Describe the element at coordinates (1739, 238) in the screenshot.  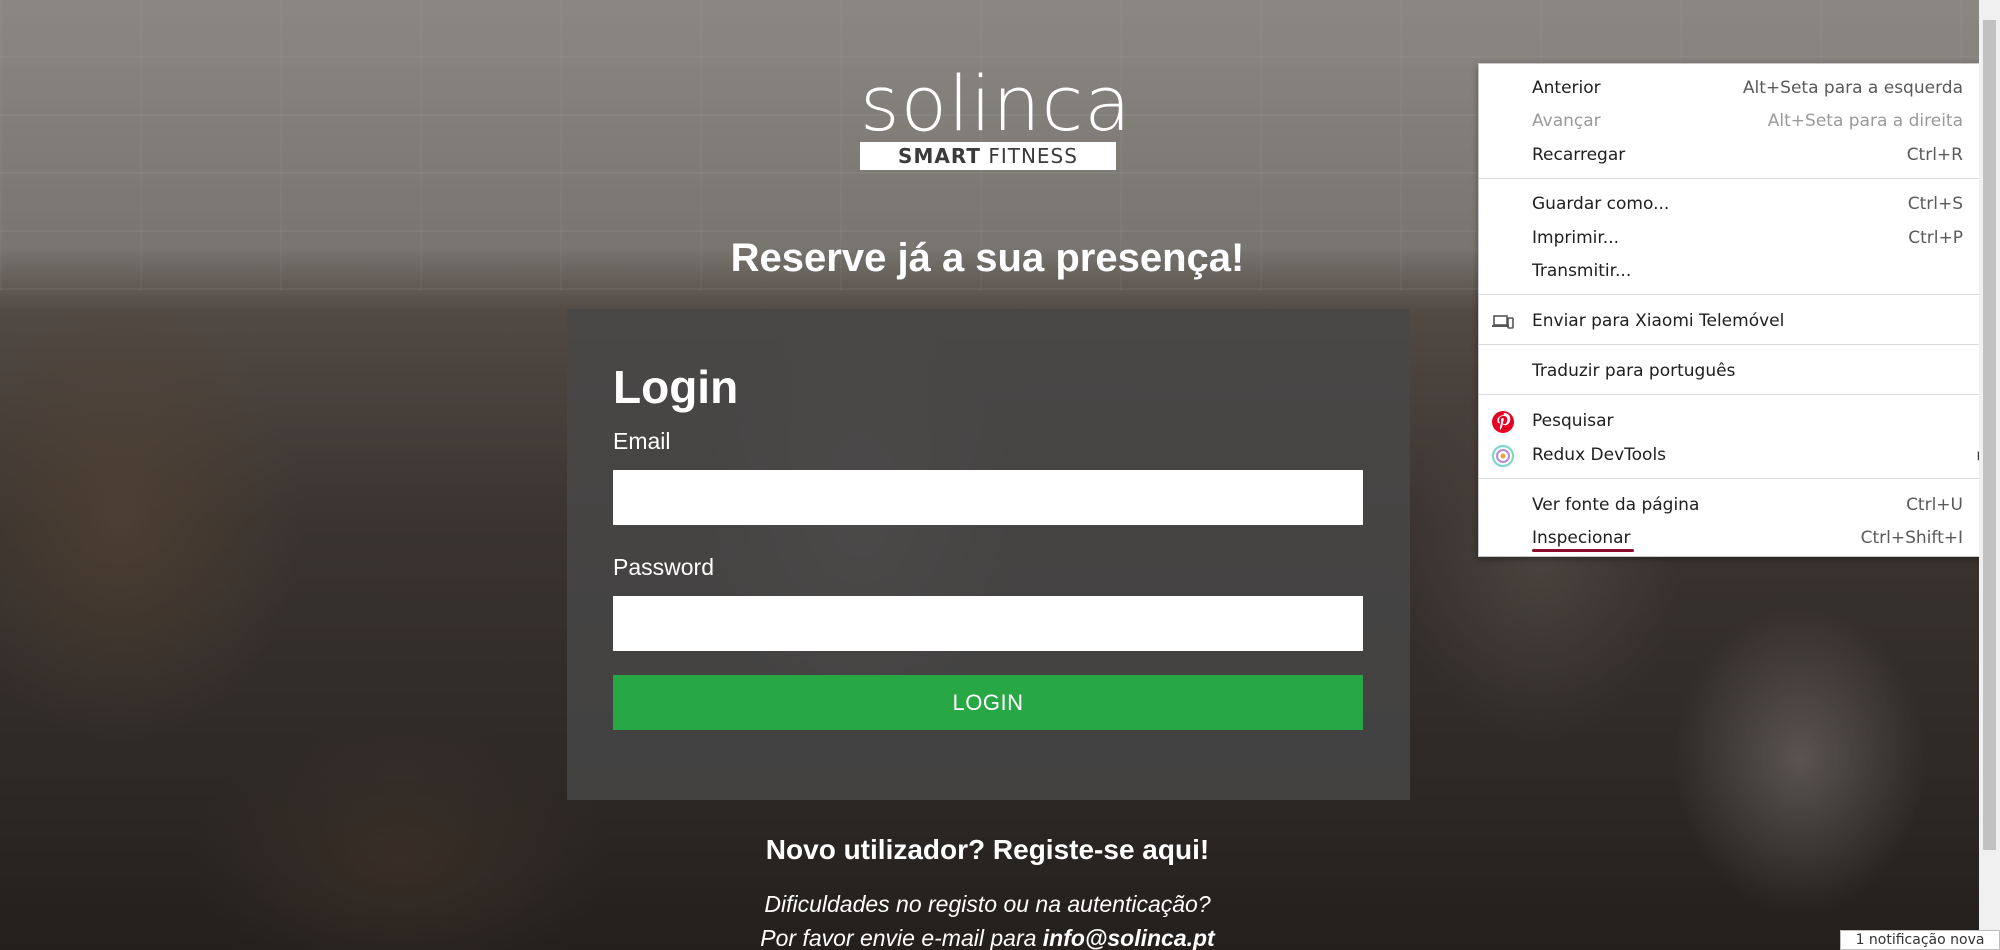
I see `menu-item-imprimir: Imprimir... Ctrl+P` at that location.